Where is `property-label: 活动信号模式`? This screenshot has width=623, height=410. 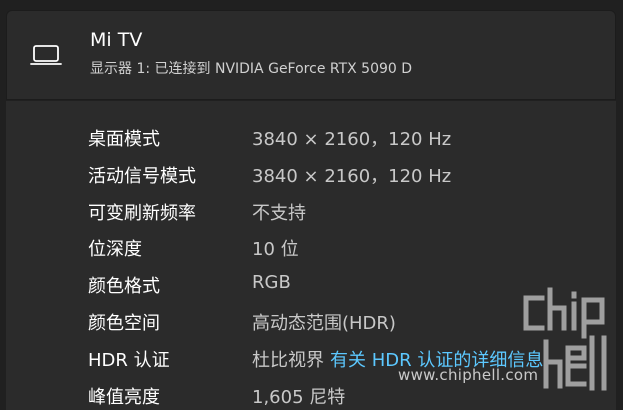
property-label: 活动信号模式 is located at coordinates (142, 176).